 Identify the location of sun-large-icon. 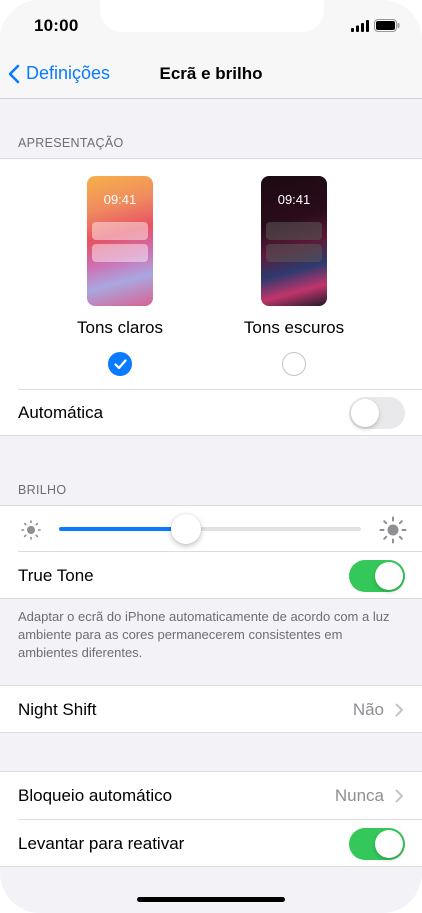
(393, 530).